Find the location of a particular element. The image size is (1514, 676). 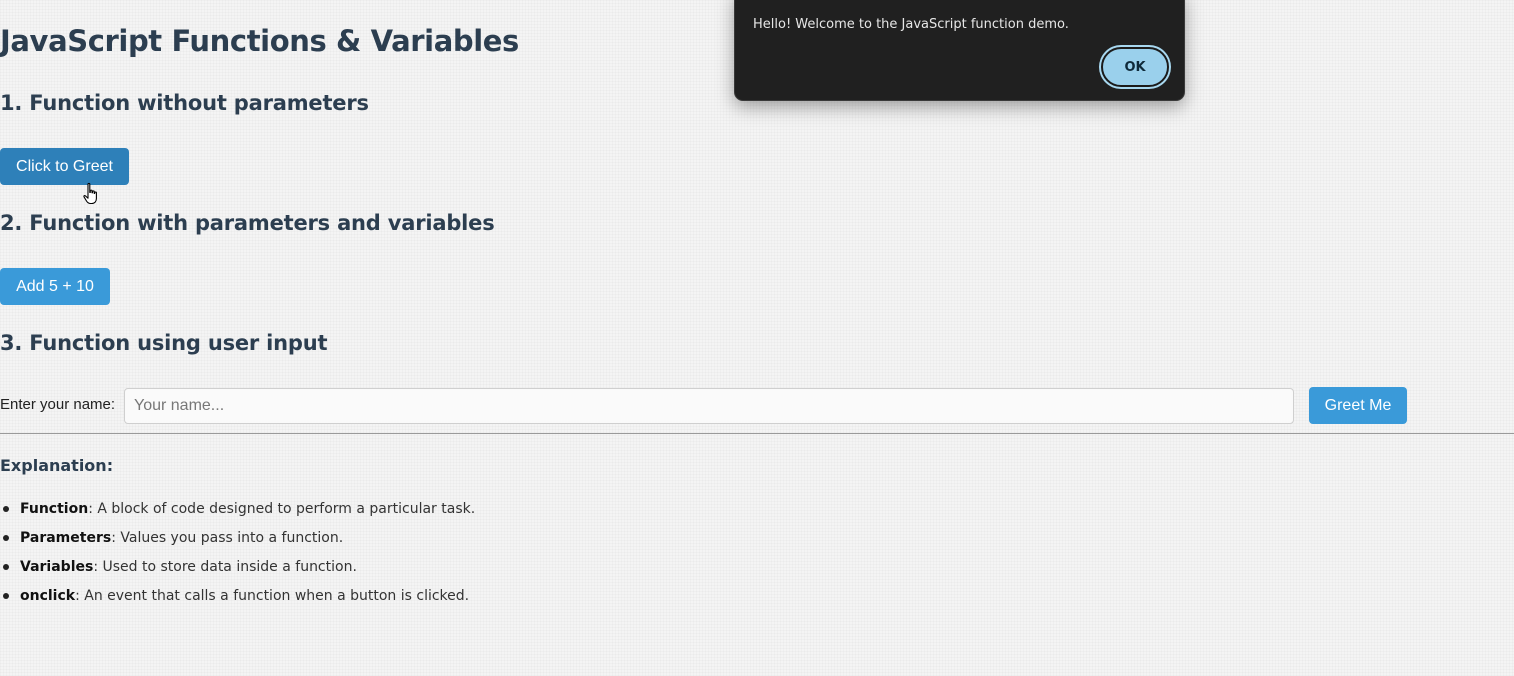

term: onclick is located at coordinates (48, 596).